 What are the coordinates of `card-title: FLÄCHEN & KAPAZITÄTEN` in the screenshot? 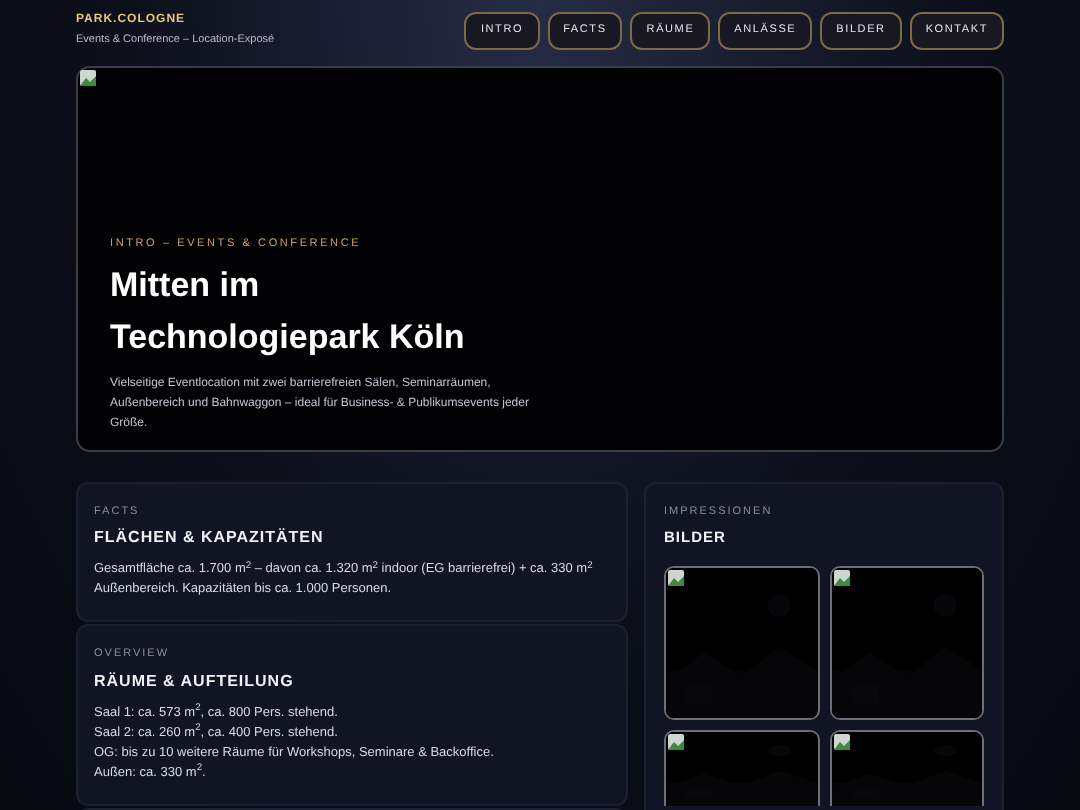 It's located at (210, 538).